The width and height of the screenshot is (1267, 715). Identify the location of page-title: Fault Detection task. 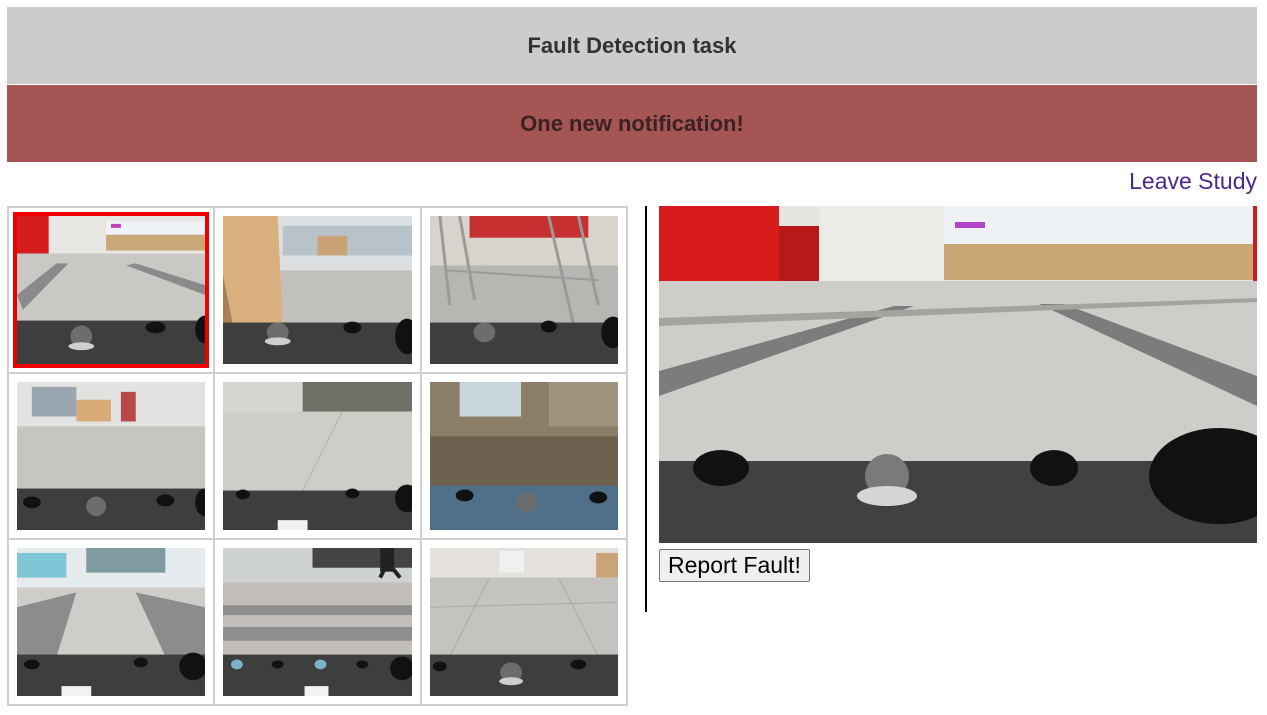
(632, 45).